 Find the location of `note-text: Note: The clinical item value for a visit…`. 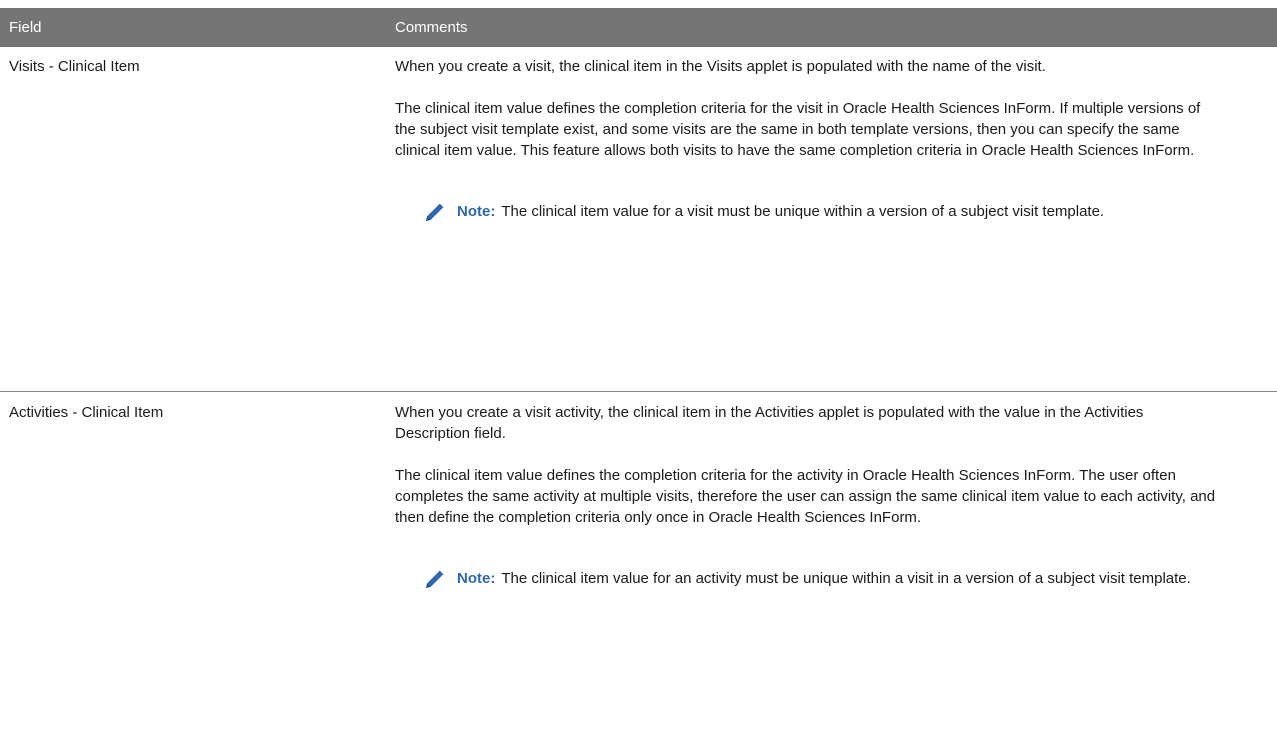

note-text: Note: The clinical item value for a visit… is located at coordinates (837, 211).